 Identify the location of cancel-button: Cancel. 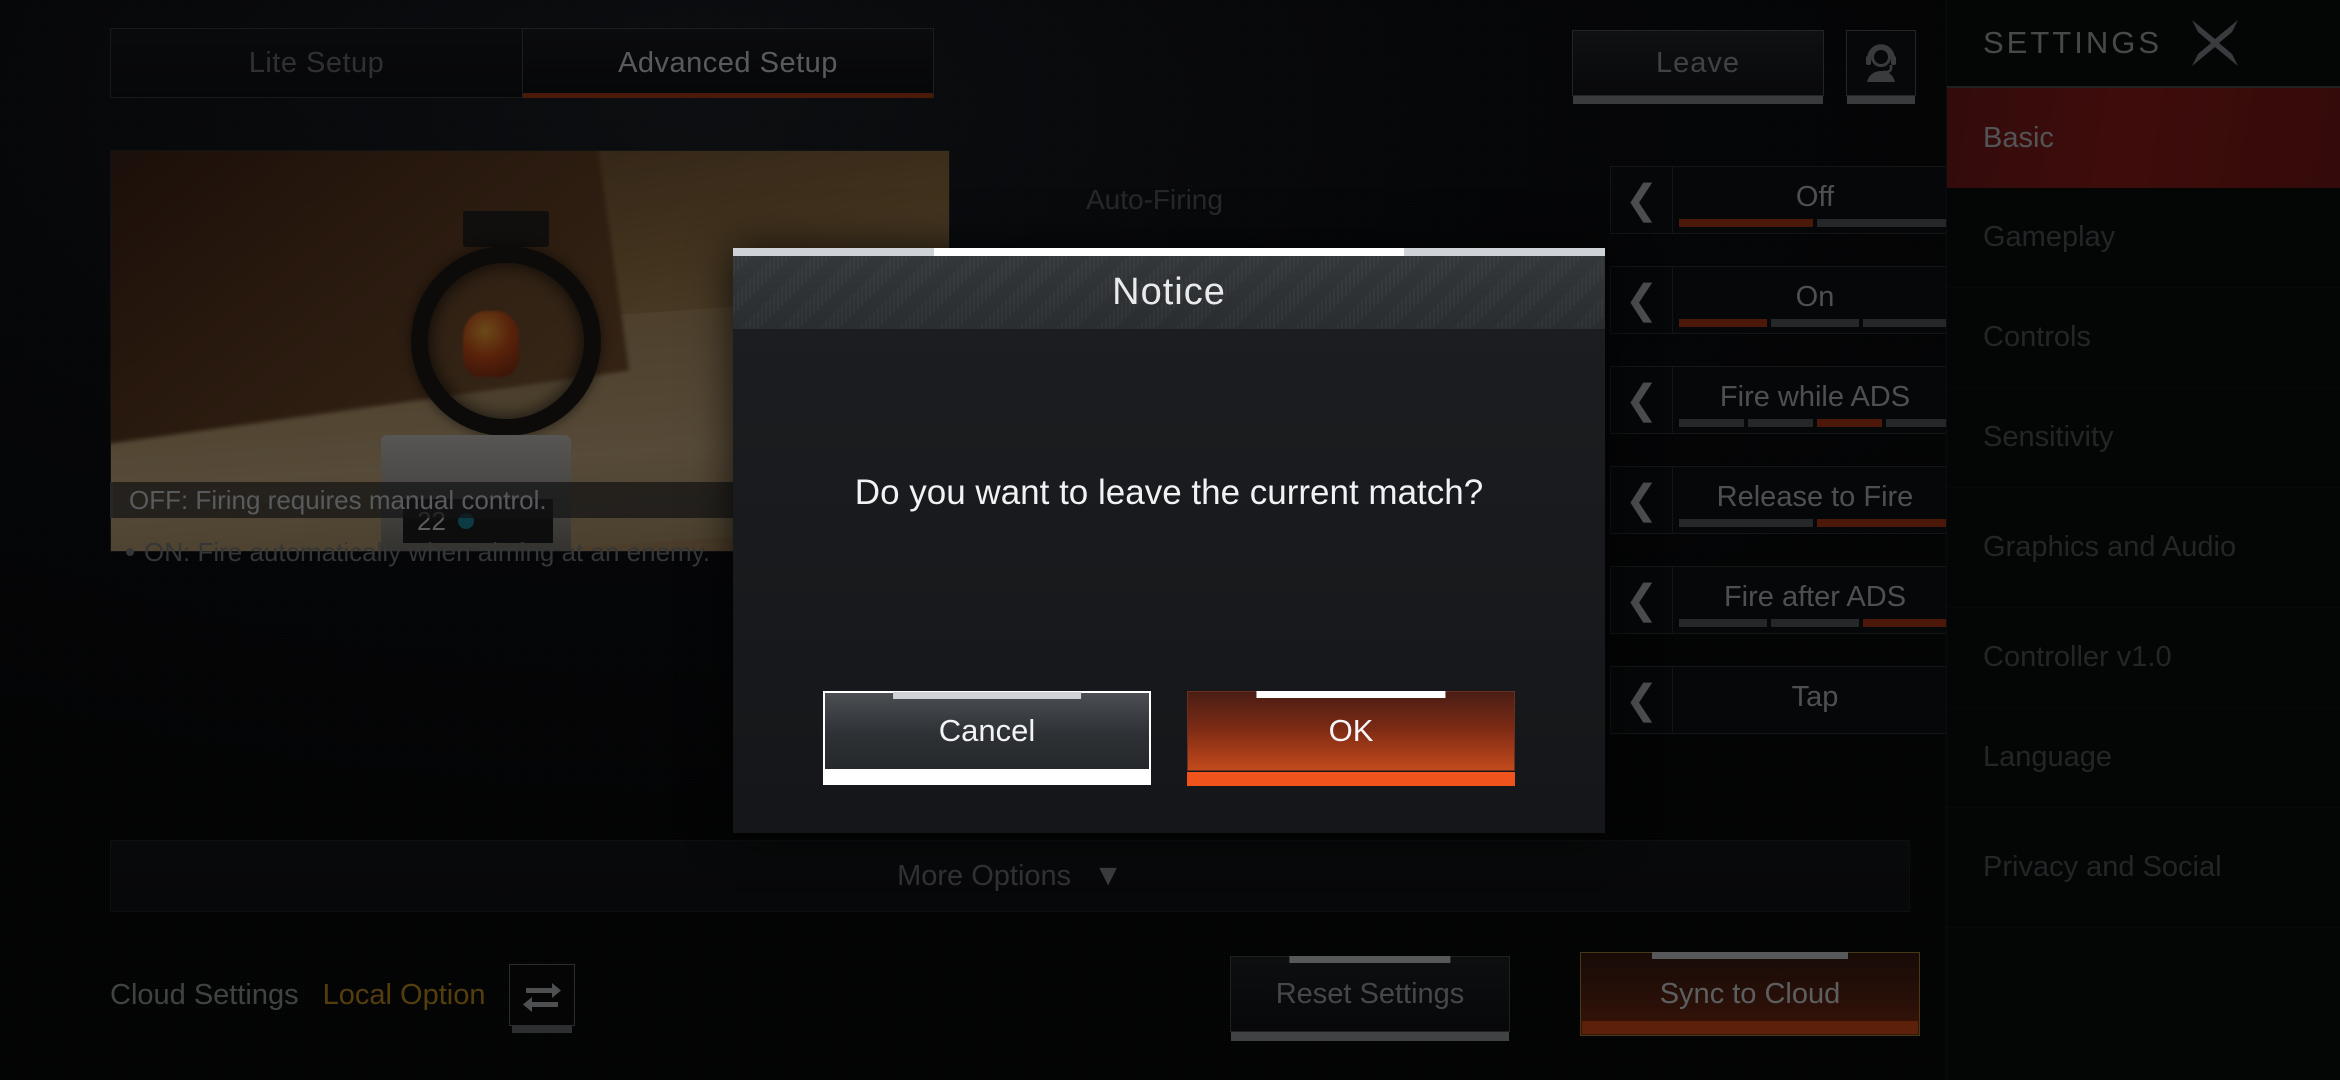
(987, 738).